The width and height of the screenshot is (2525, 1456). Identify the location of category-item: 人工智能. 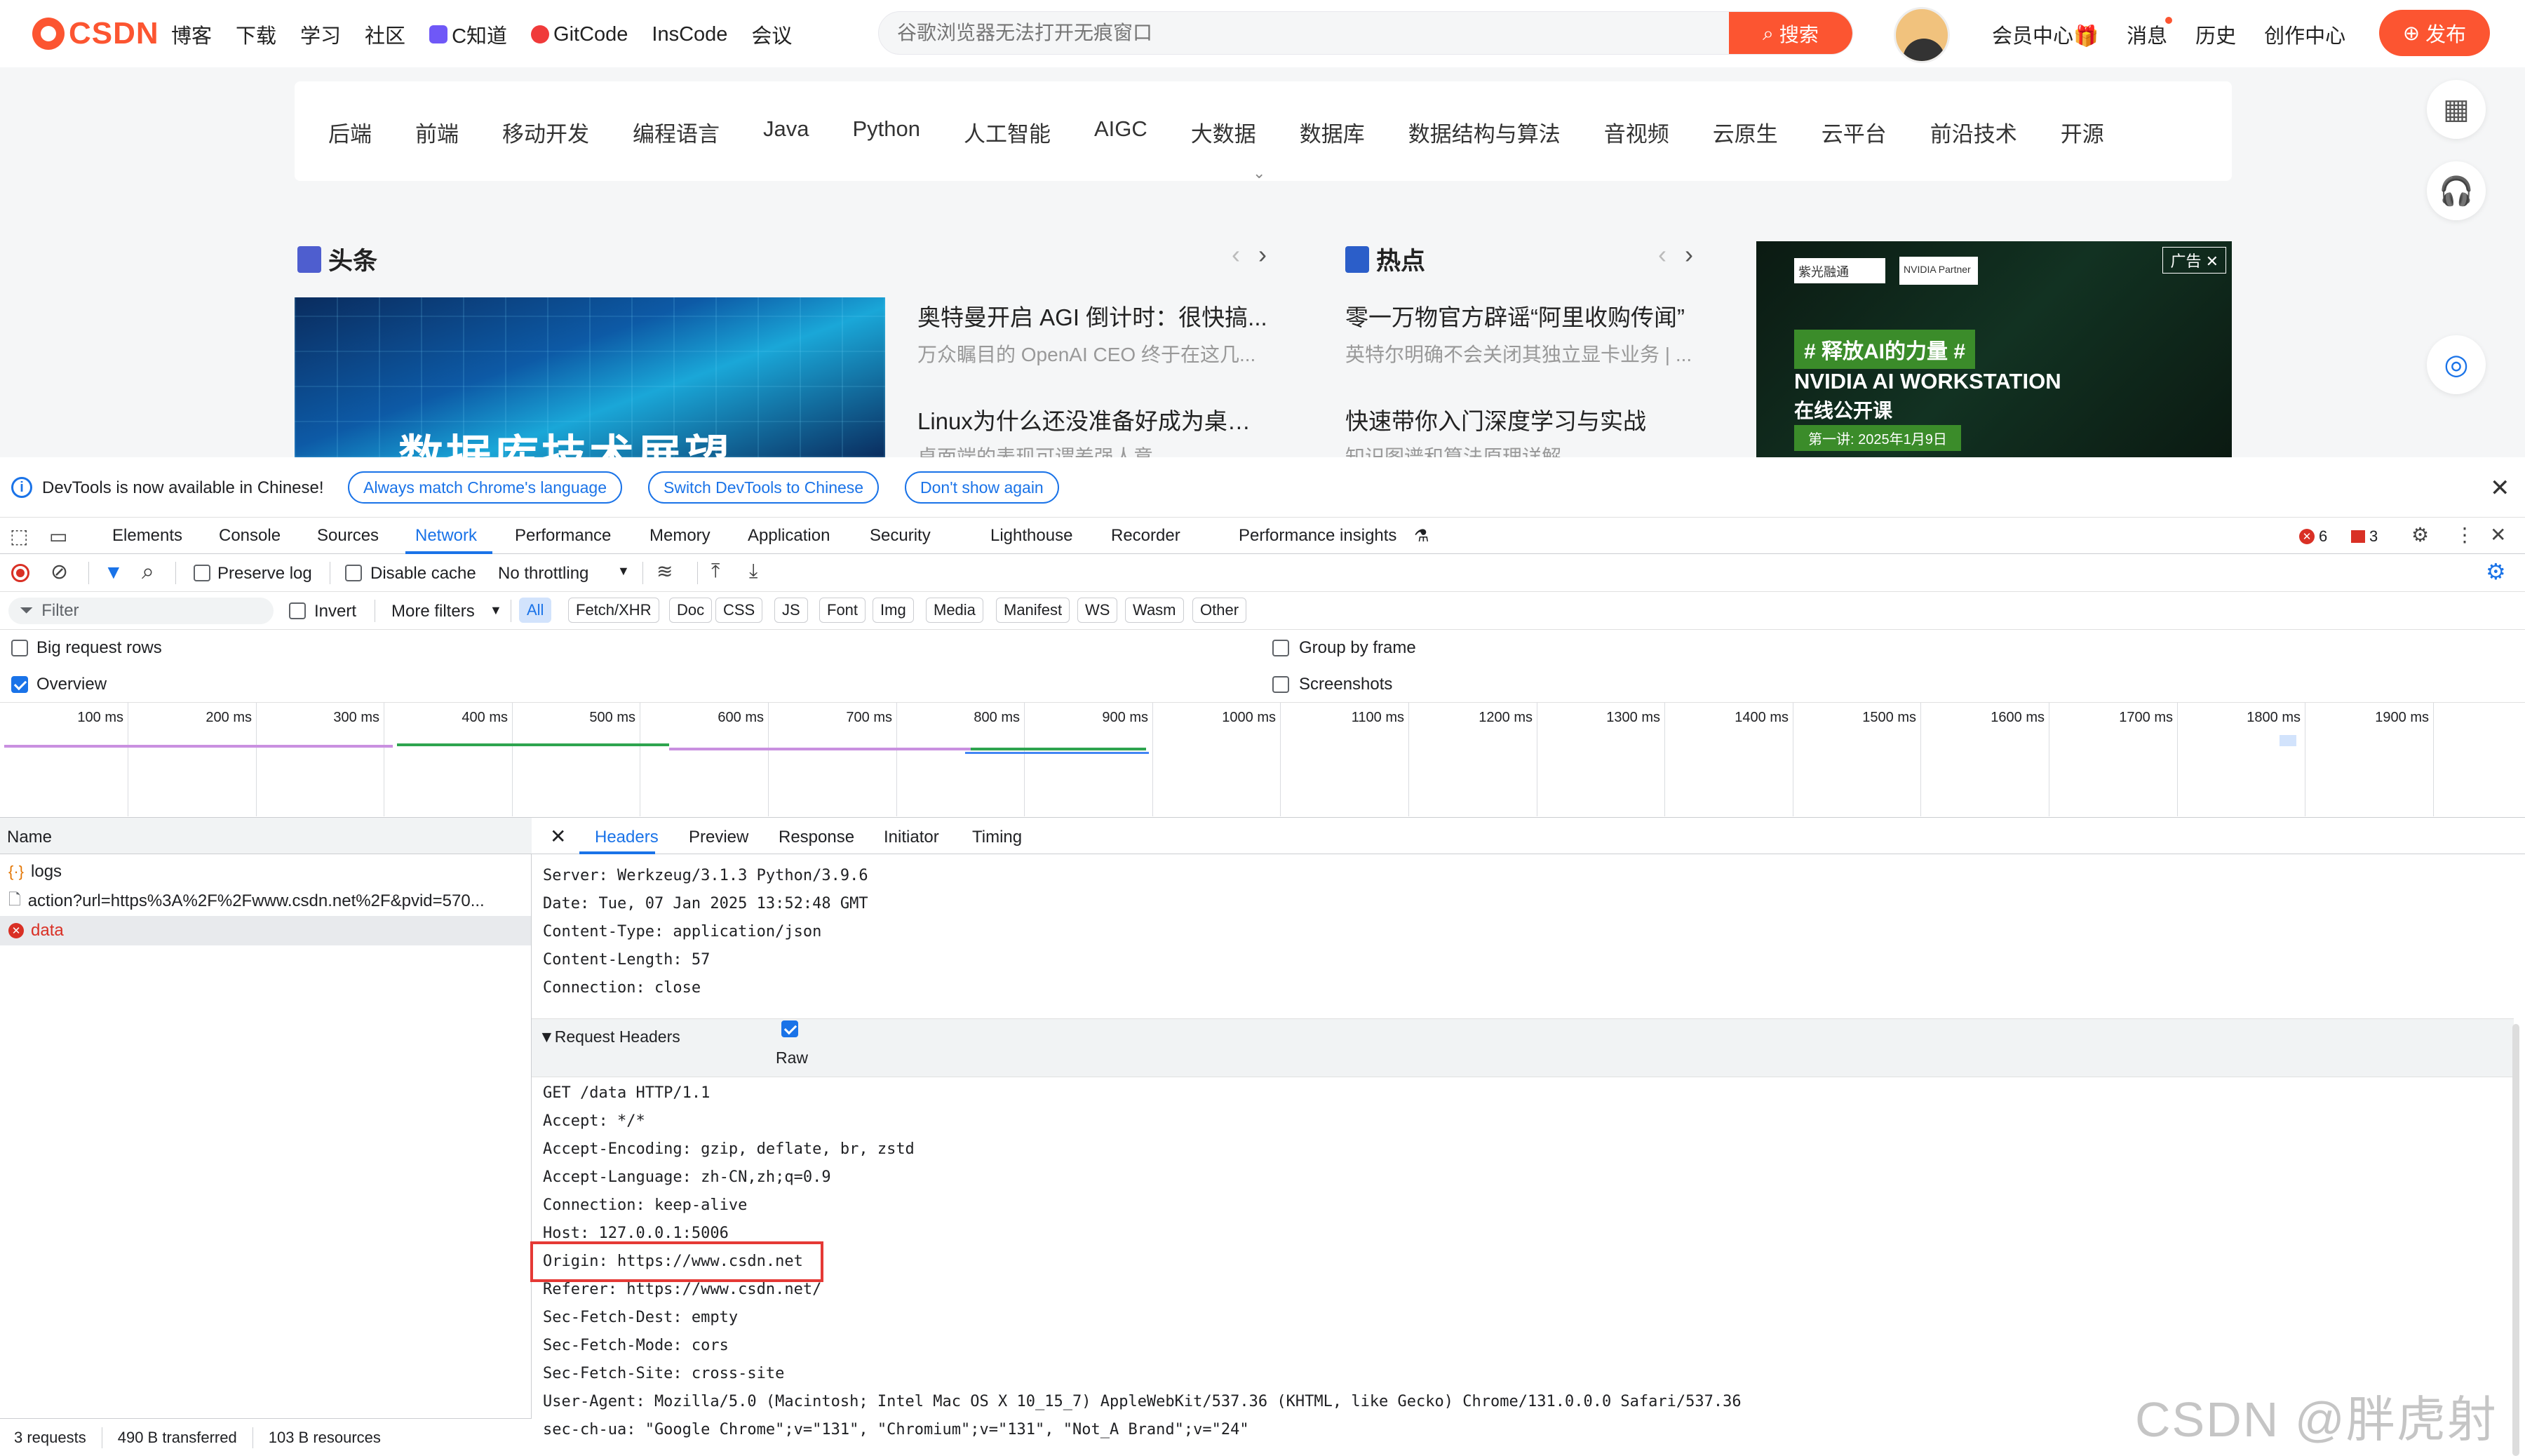
(1007, 132).